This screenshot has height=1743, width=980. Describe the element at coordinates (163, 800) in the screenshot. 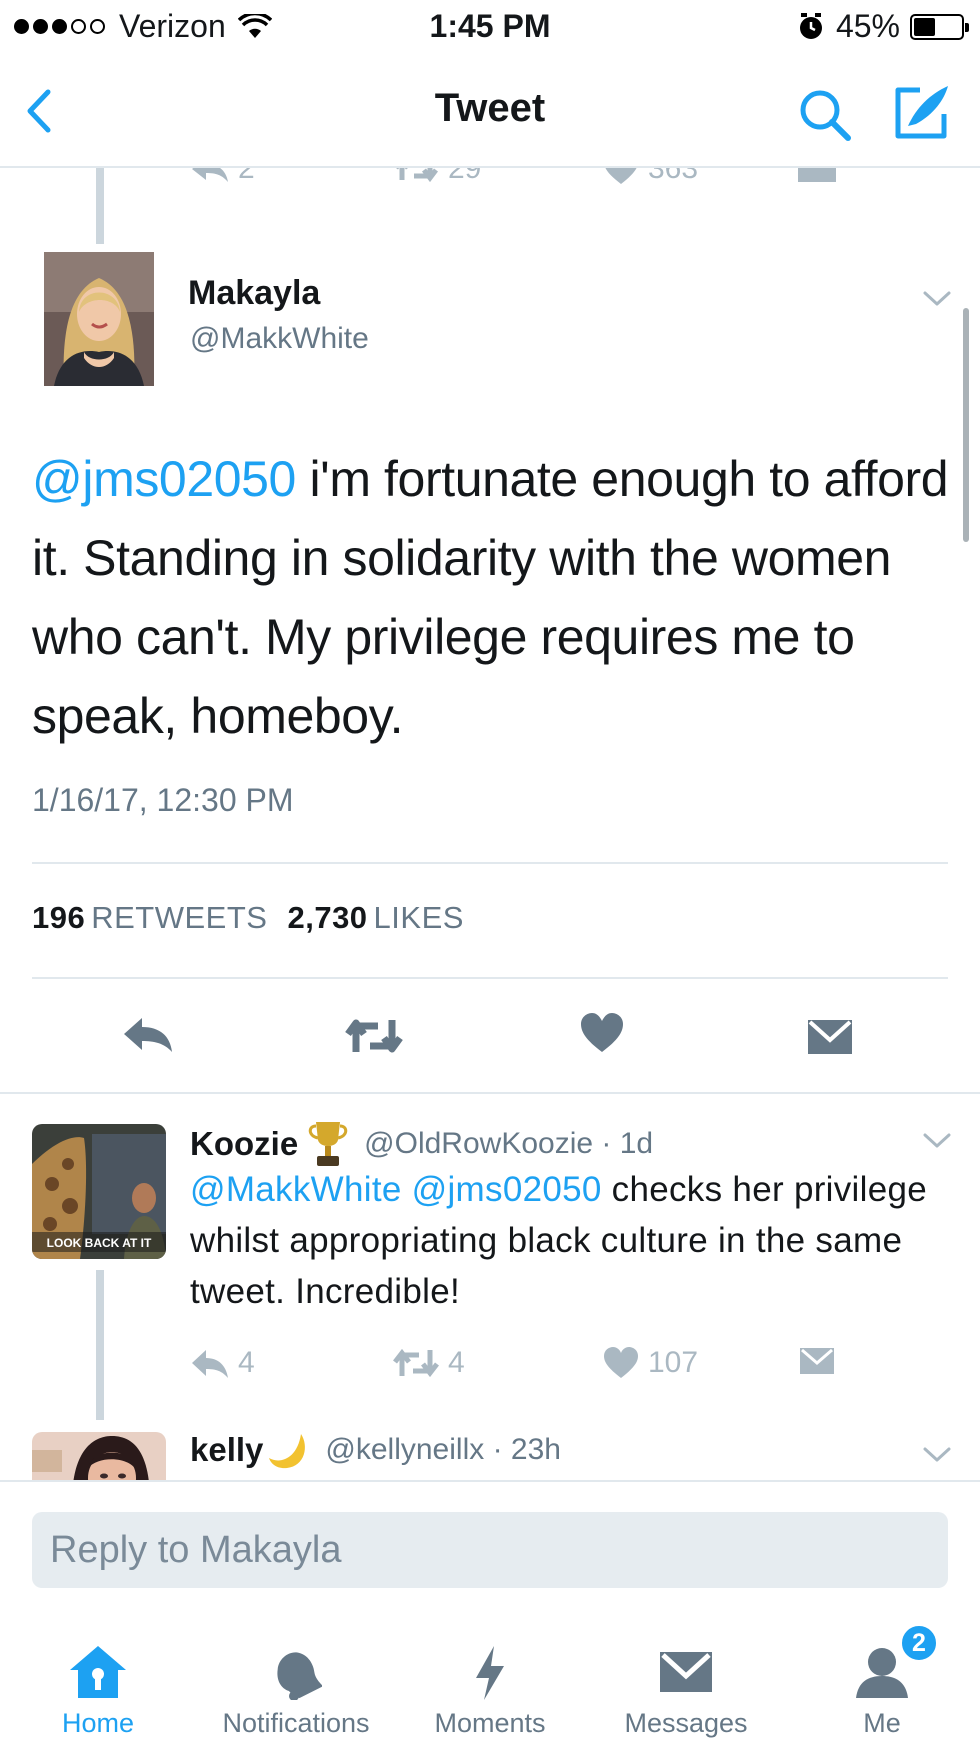

I see `tweet-timestamp: 1/16/17, 12:30 PM` at that location.